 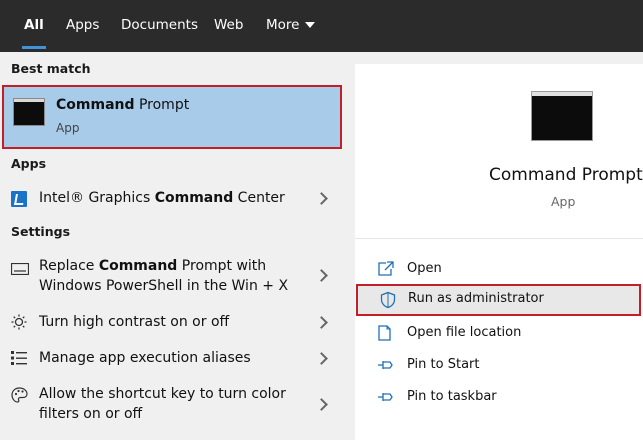 I want to click on details-subtitle: App, so click(x=563, y=201).